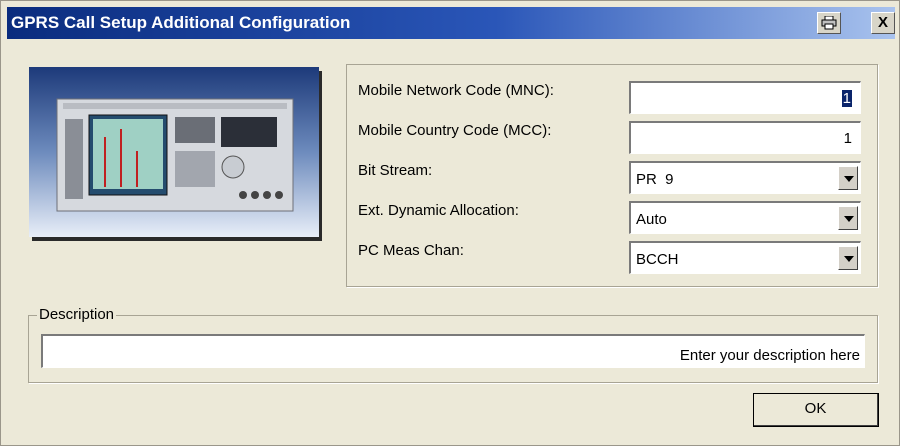 Image resolution: width=904 pixels, height=448 pixels. What do you see at coordinates (745, 177) in the screenshot?
I see `bit-stream-select: PR 9` at bounding box center [745, 177].